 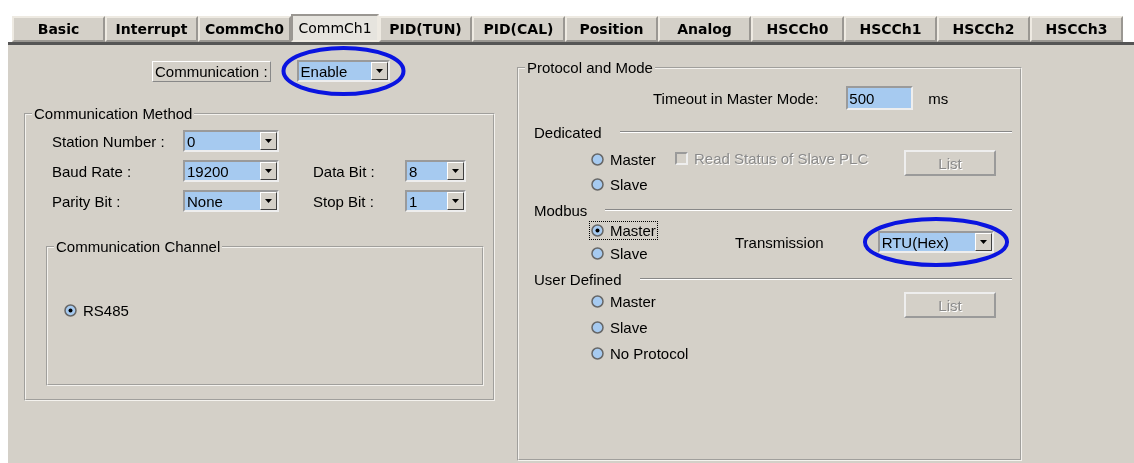 What do you see at coordinates (113, 113) in the screenshot?
I see `group-title: Communication Method` at bounding box center [113, 113].